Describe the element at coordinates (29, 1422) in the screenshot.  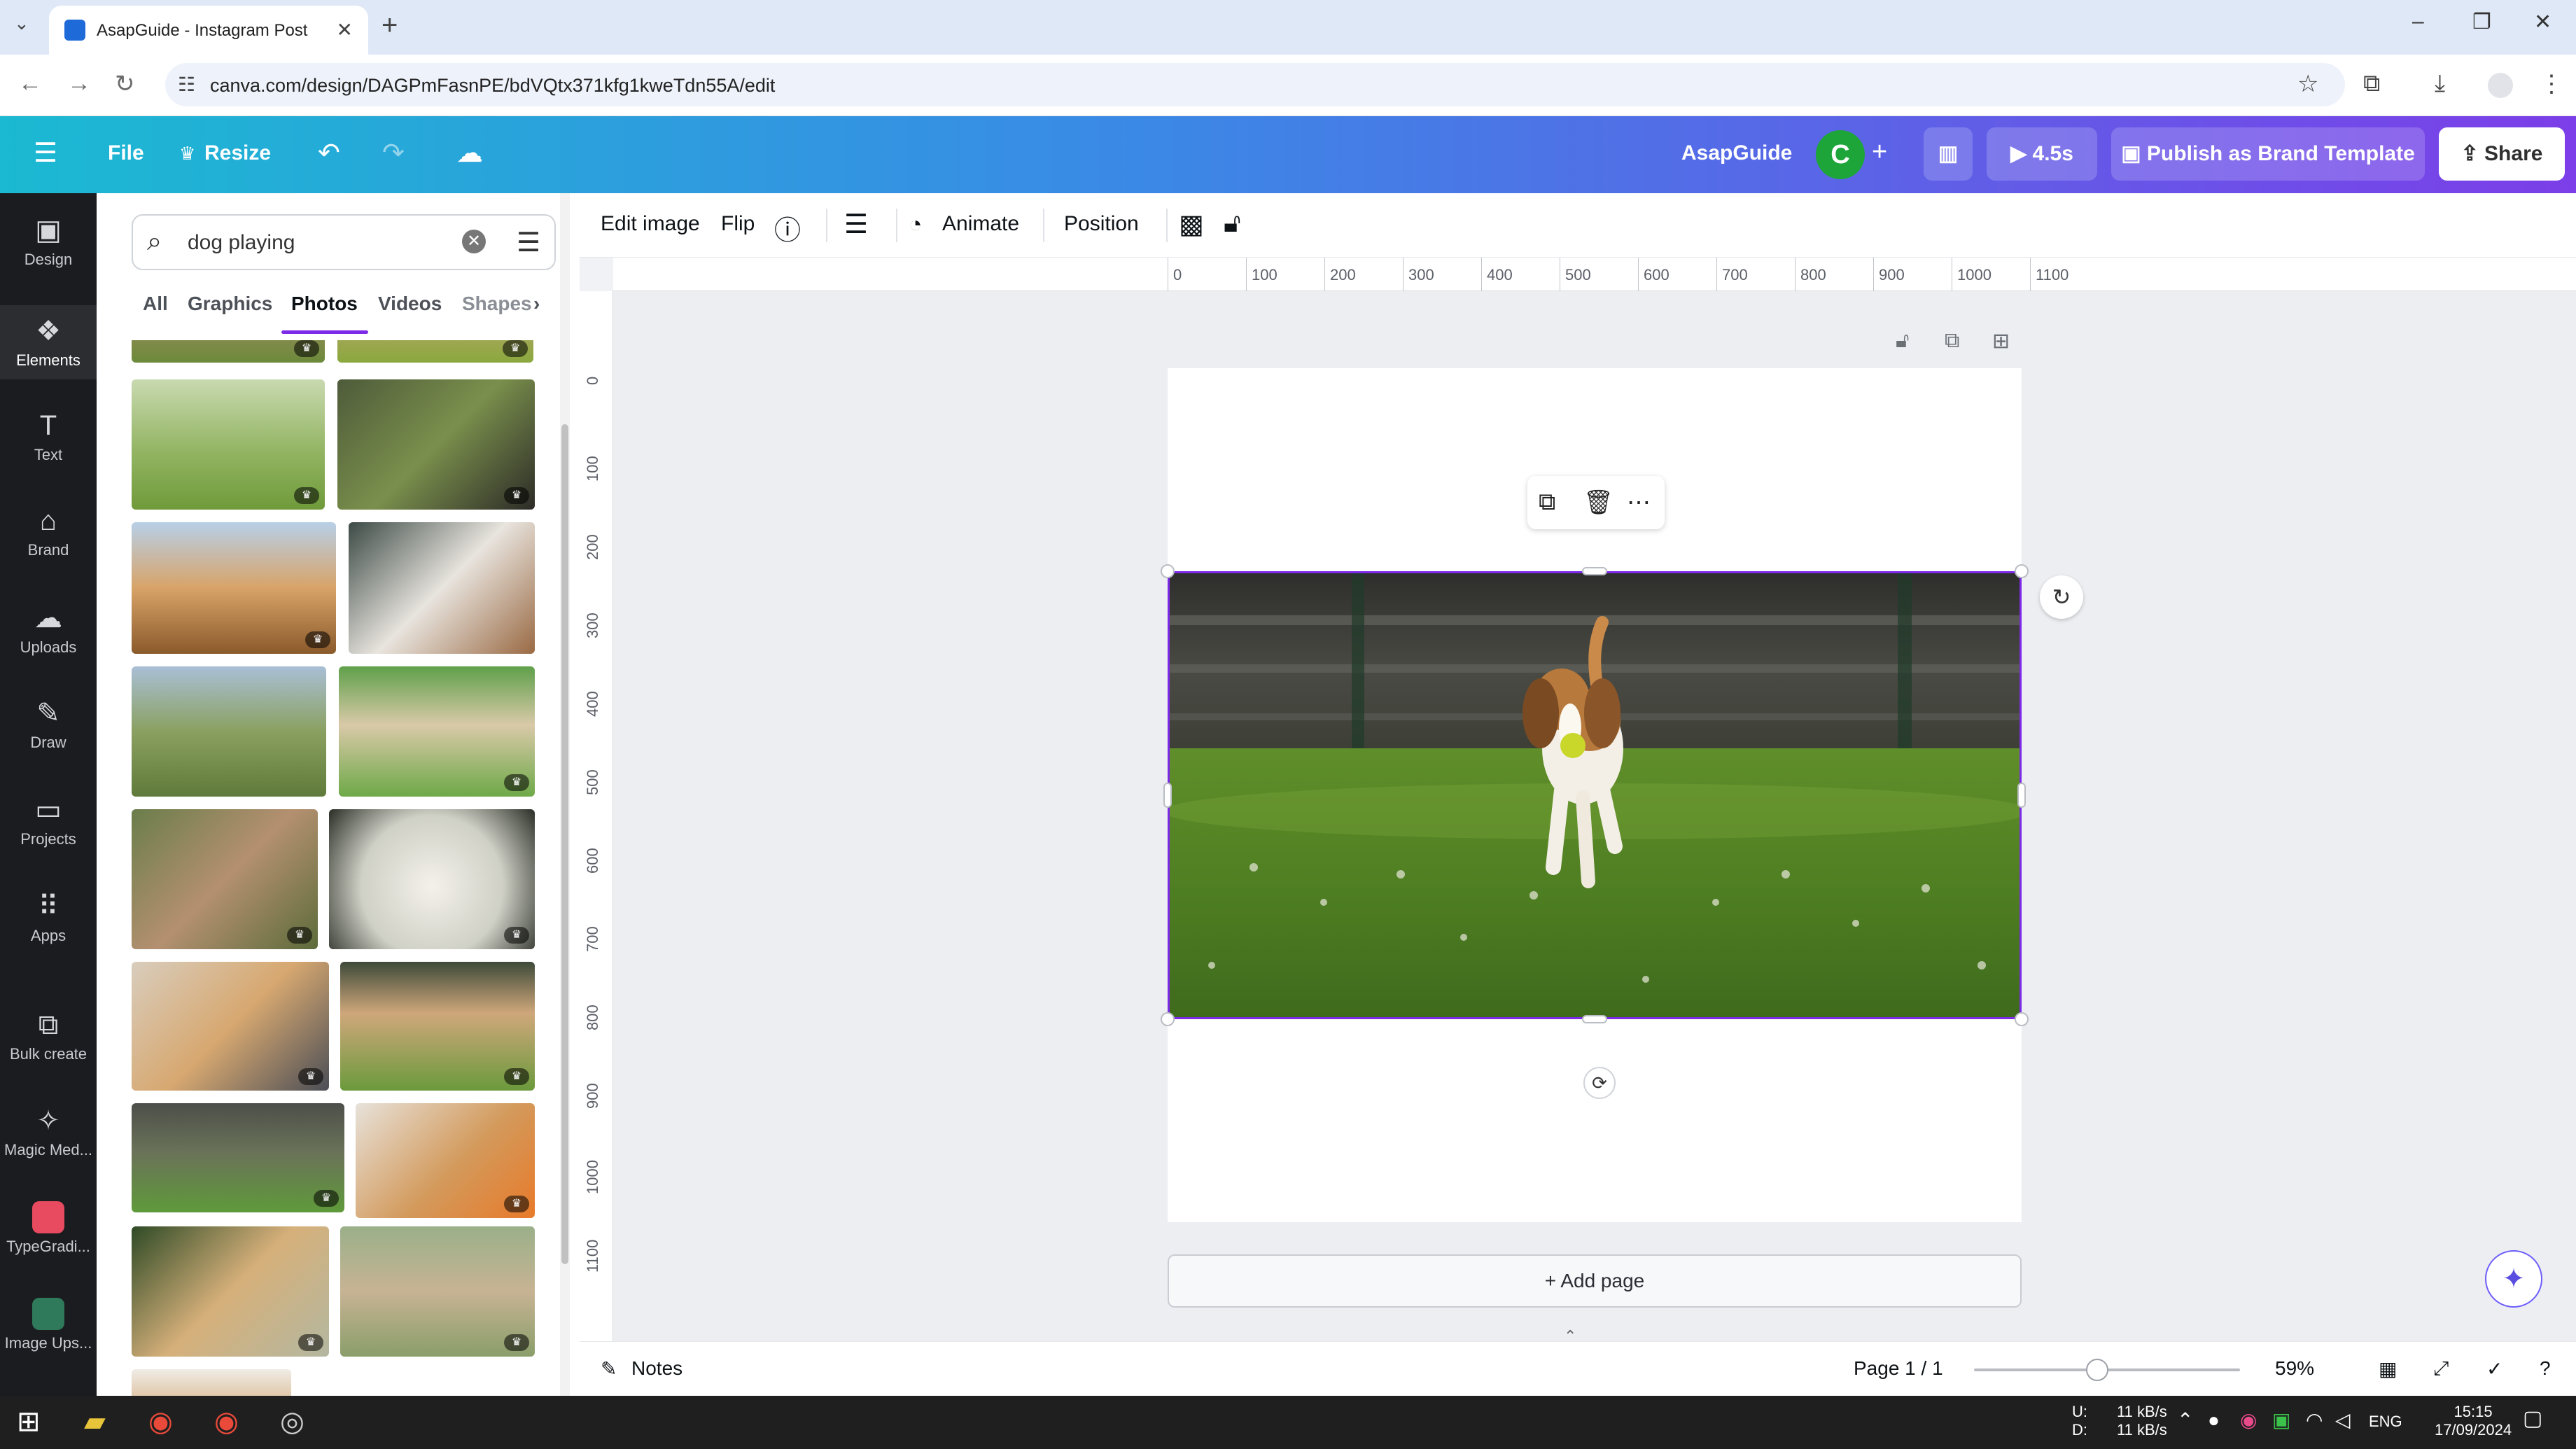
I see `windows-start-icon: ⊞` at that location.